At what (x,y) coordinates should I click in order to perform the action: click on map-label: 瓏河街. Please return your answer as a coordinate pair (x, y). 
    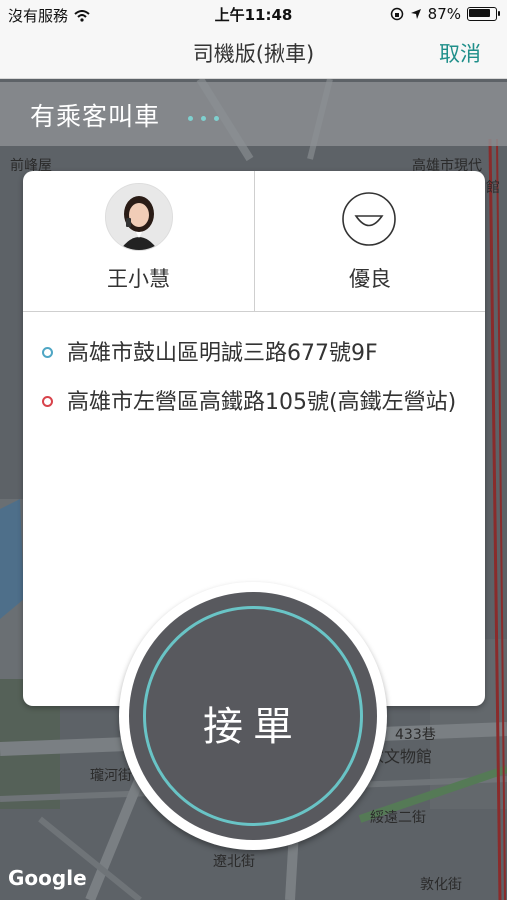
    Looking at the image, I should click on (111, 776).